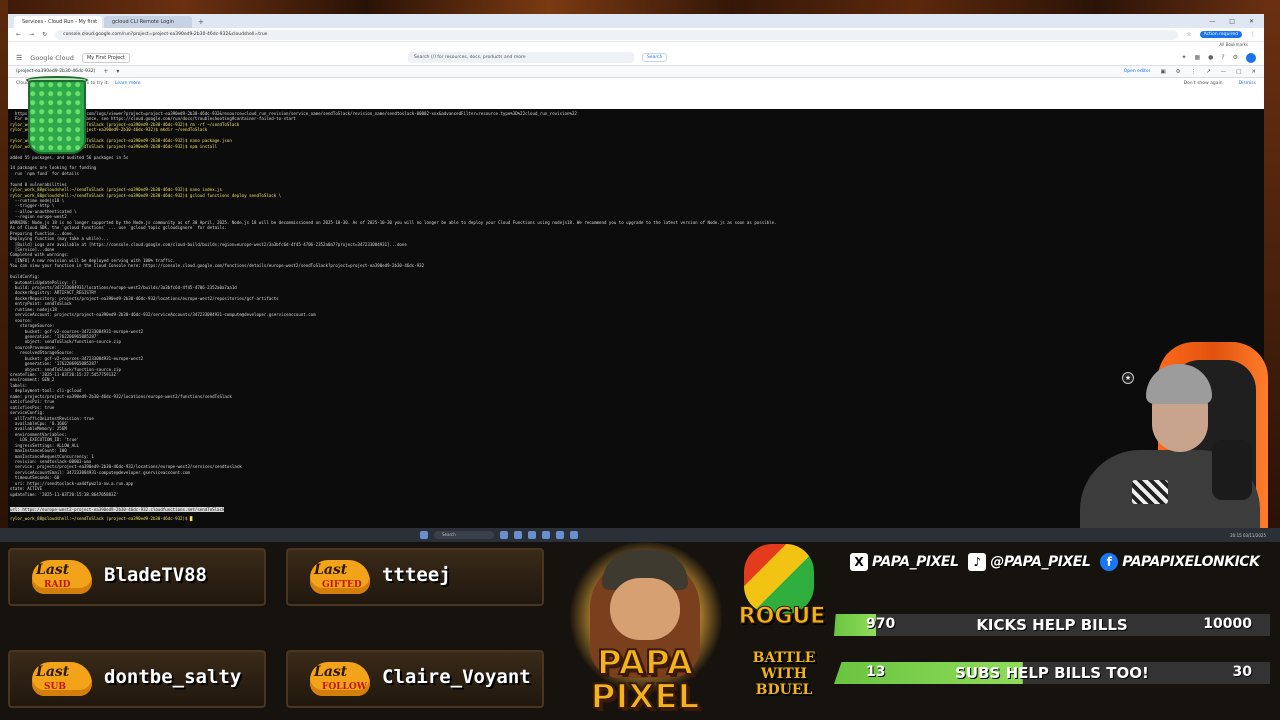 Image resolution: width=1280 pixels, height=720 pixels. Describe the element at coordinates (148, 22) in the screenshot. I see `tab-gcloud-login: gcloud CLI Remote Login` at that location.